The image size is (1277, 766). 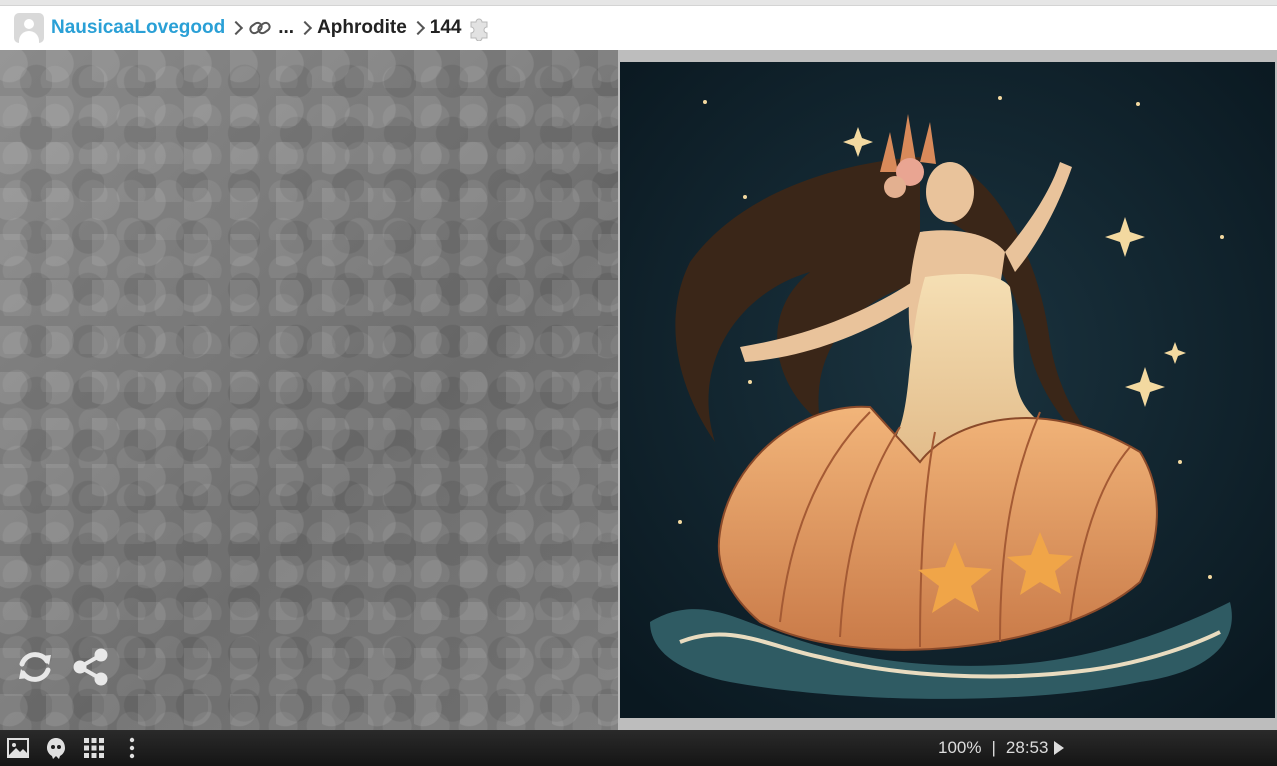 I want to click on play-icon, so click(x=1059, y=748).